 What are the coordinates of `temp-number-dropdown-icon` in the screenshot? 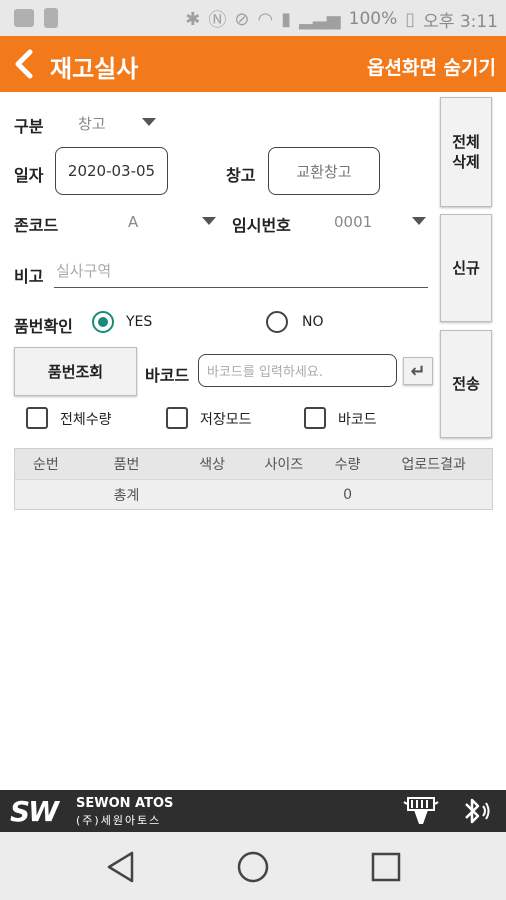 It's located at (419, 221).